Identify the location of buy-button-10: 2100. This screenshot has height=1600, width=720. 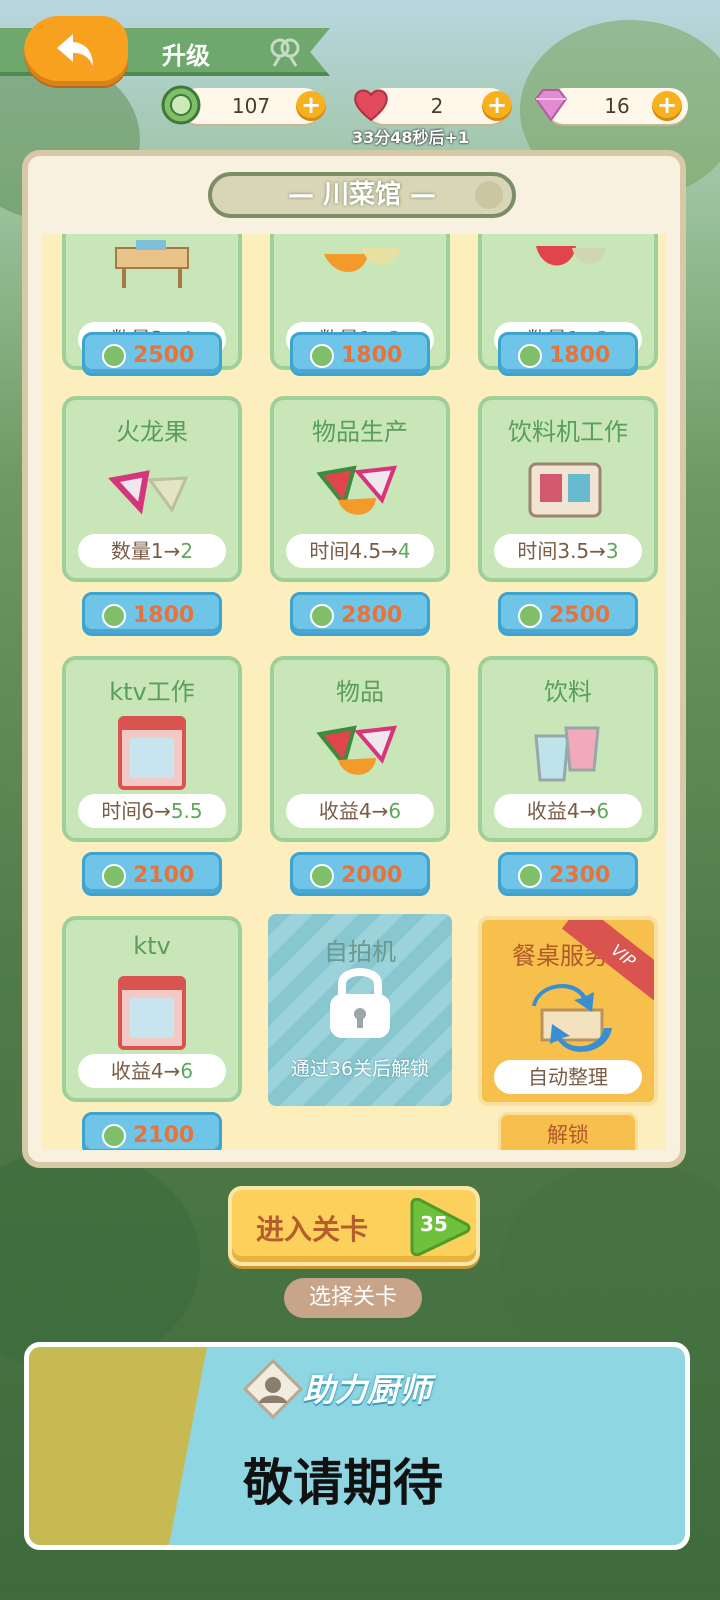
(152, 1131).